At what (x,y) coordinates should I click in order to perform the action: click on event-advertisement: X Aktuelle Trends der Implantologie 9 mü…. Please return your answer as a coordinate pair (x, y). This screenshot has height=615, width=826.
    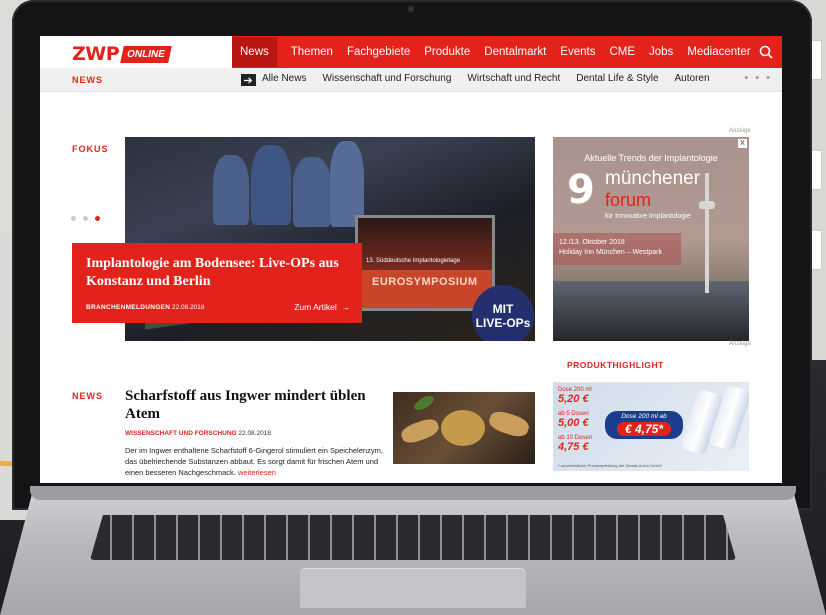
    Looking at the image, I should click on (651, 239).